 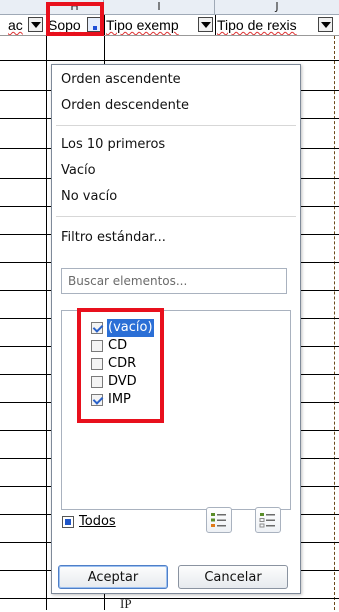 I want to click on autofilter-dropdown-g, so click(x=35, y=24).